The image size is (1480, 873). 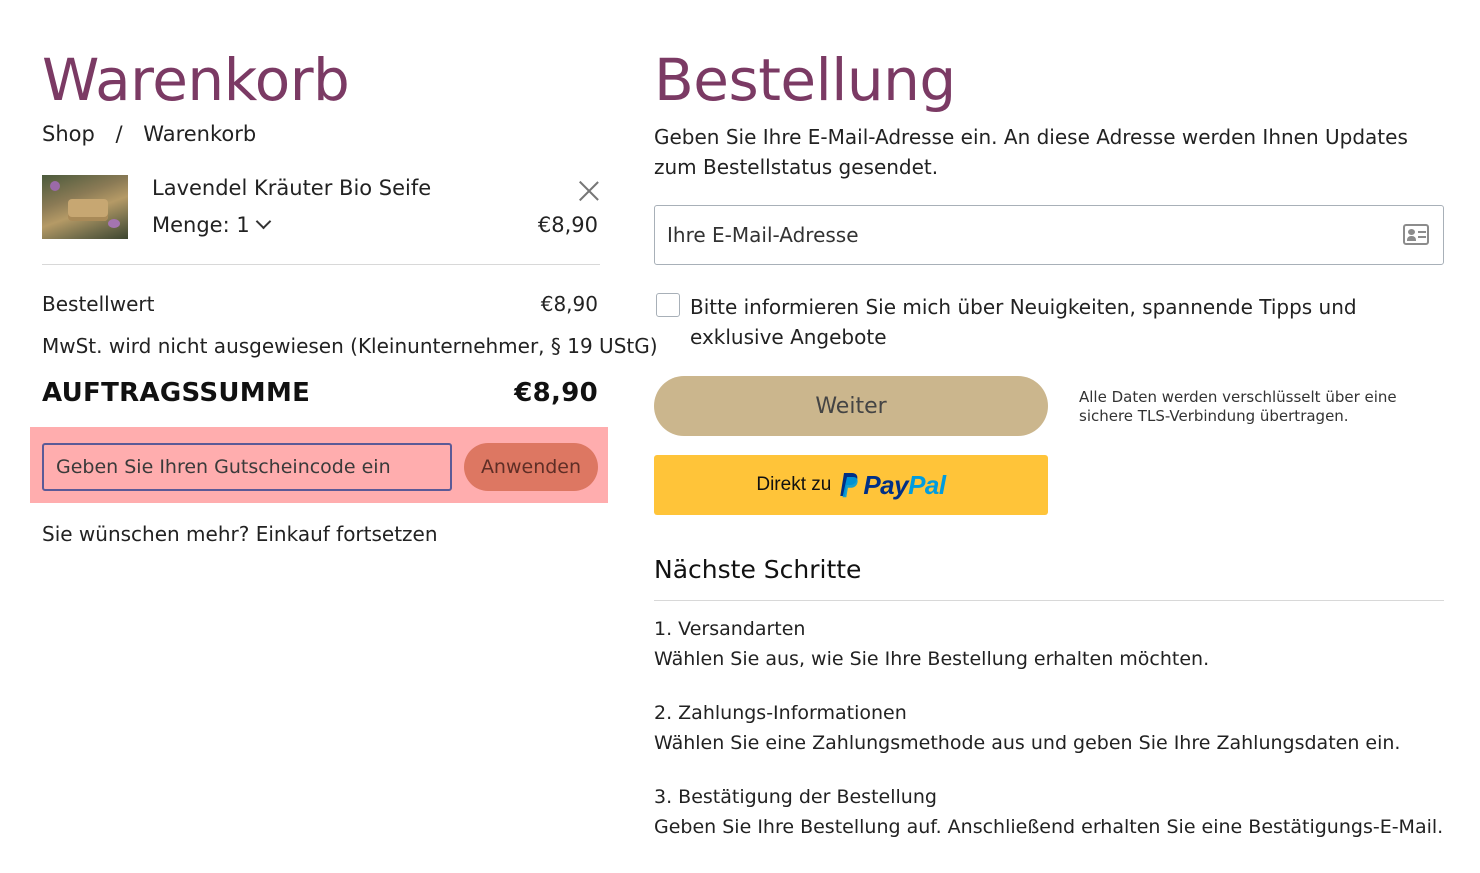 I want to click on cart-title: Warenkorb, so click(x=196, y=80).